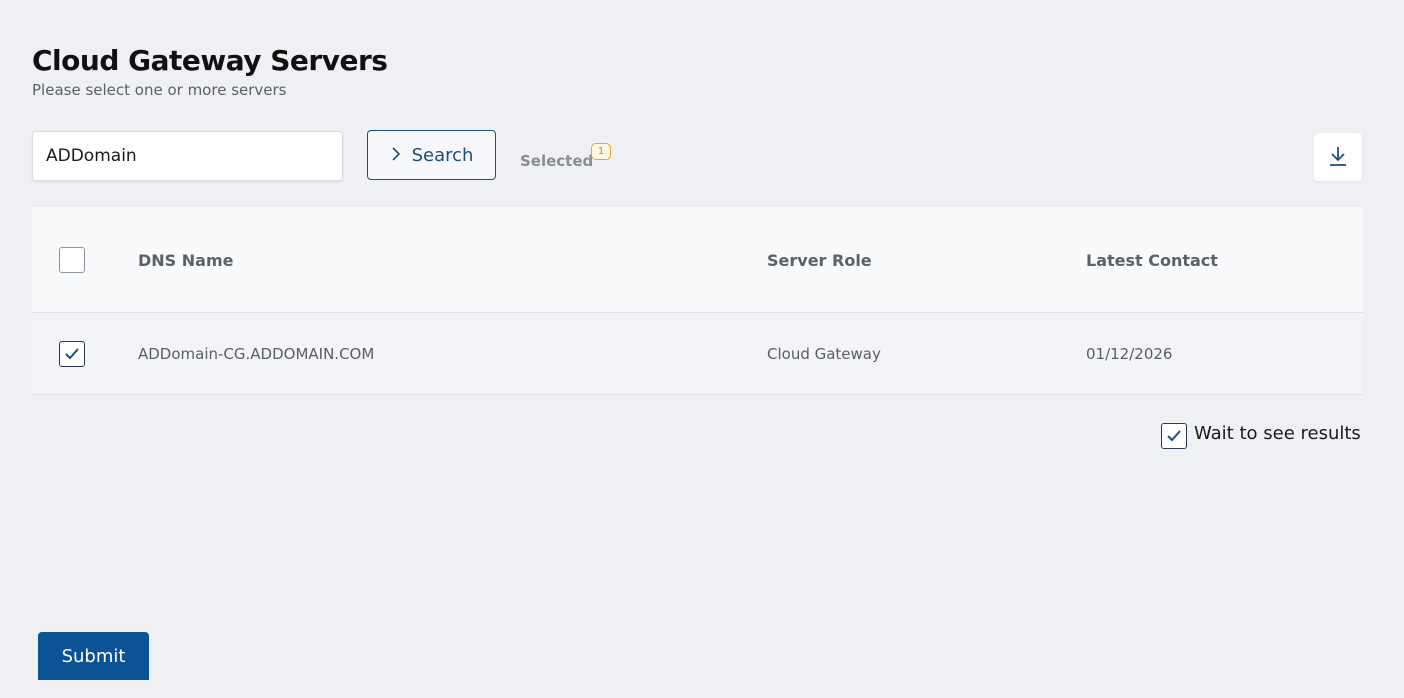 This screenshot has height=698, width=1404. I want to click on download-button, so click(1338, 157).